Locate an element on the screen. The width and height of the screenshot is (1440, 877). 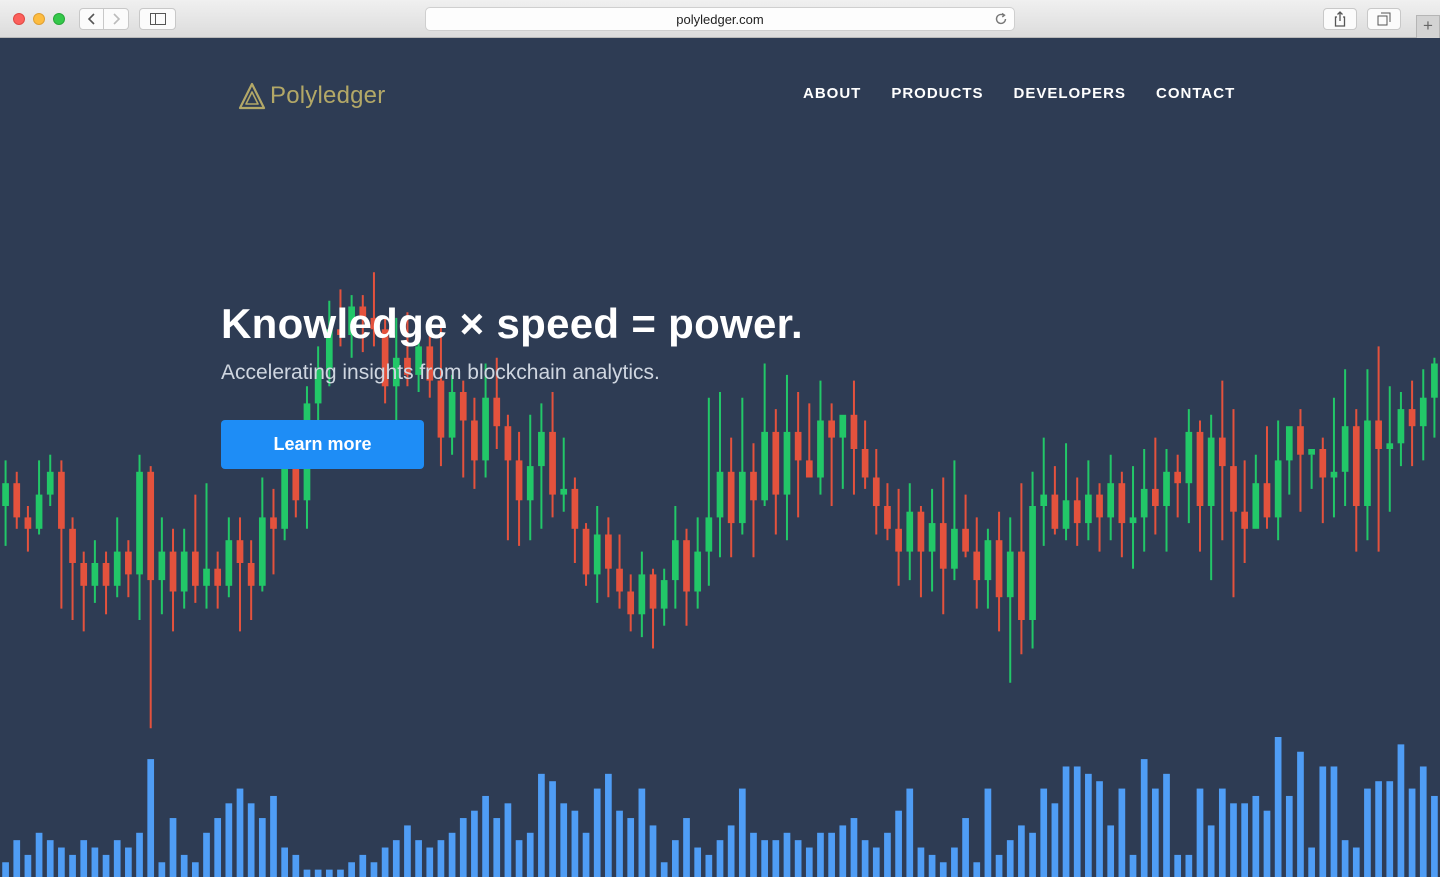
new-tab-button: + is located at coordinates (1428, 26).